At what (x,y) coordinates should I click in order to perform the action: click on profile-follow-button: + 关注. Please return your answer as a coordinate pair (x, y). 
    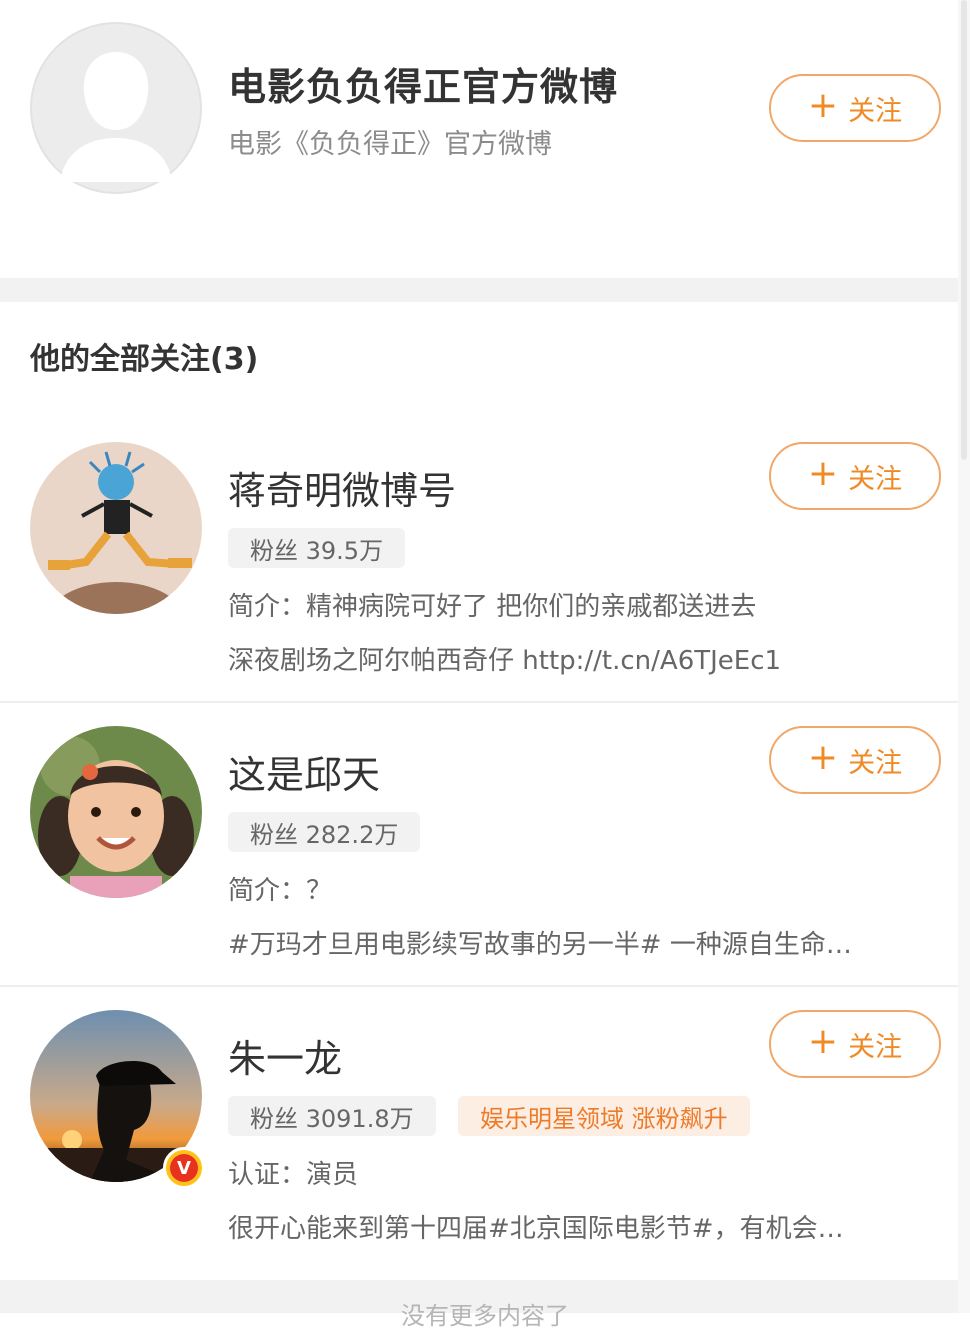
    Looking at the image, I should click on (855, 108).